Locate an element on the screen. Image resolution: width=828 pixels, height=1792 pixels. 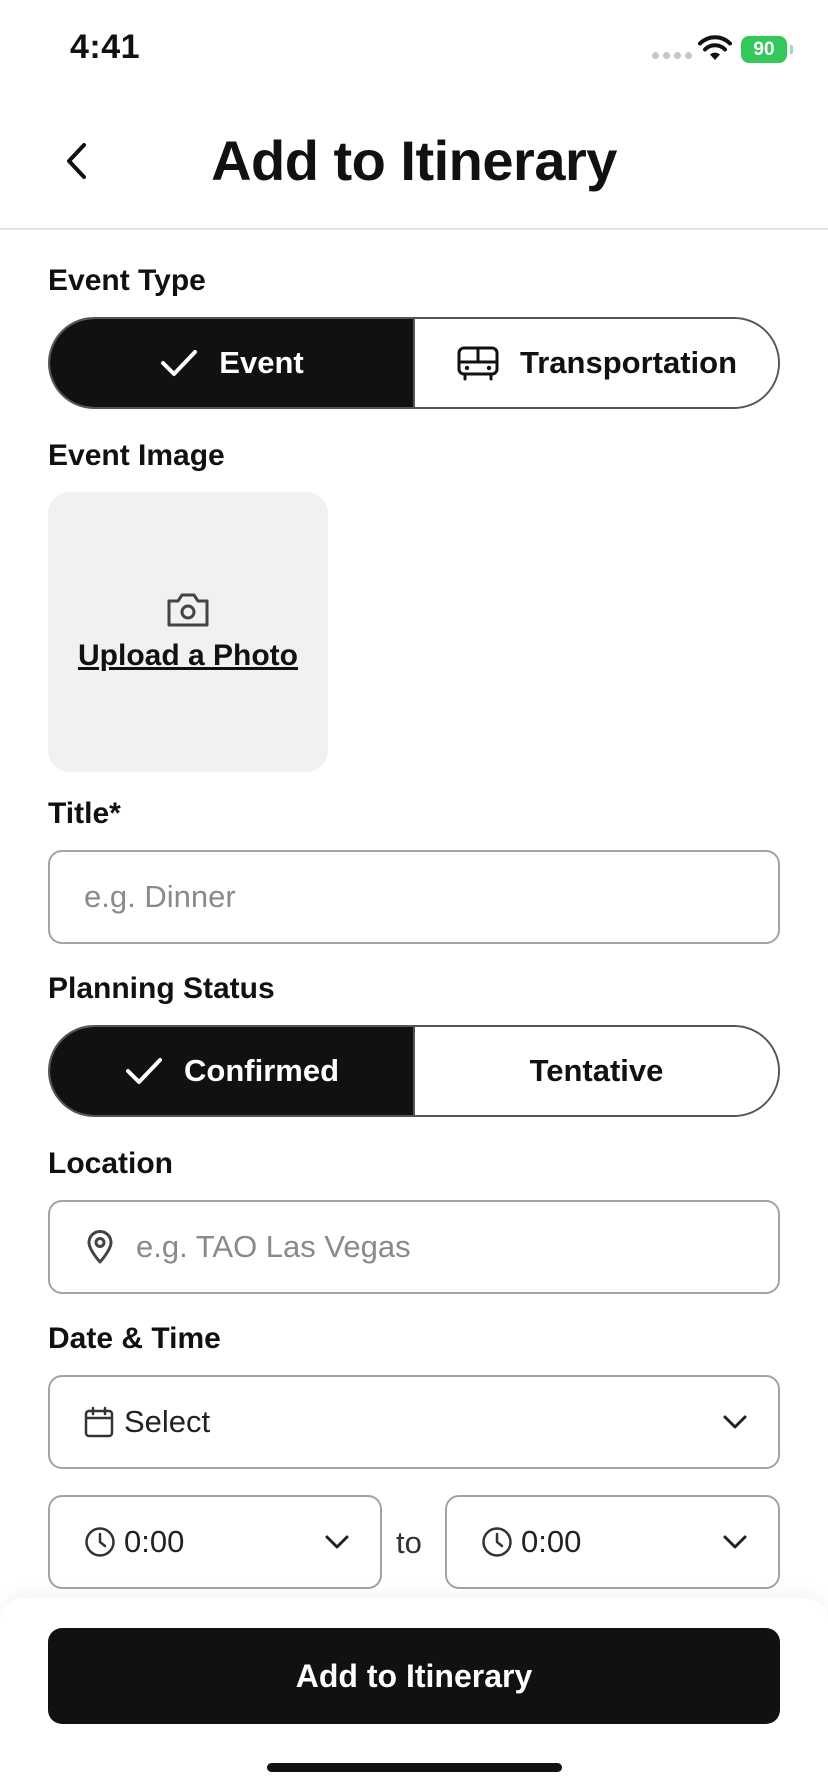
title-label: Title* is located at coordinates (84, 813).